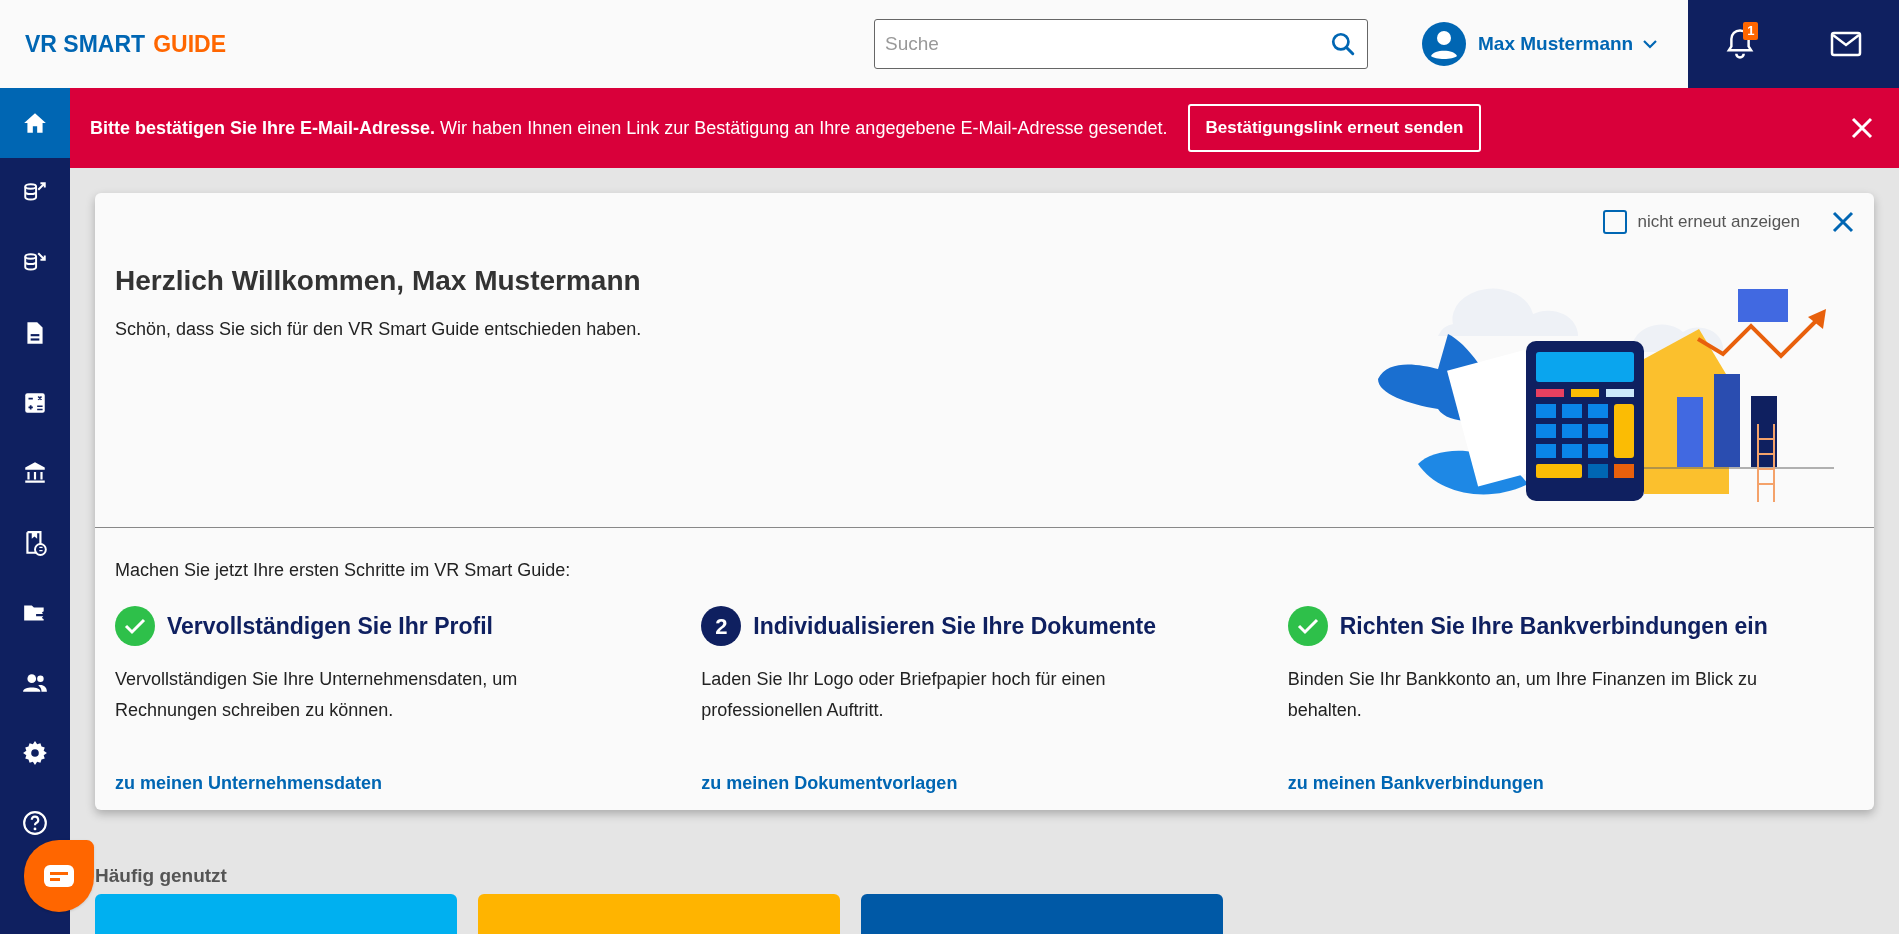 The width and height of the screenshot is (1899, 934). Describe the element at coordinates (343, 570) in the screenshot. I see `steps-intro: Machen Sie jetzt Ihre ersten Schritte im VR Smart Guide:` at that location.